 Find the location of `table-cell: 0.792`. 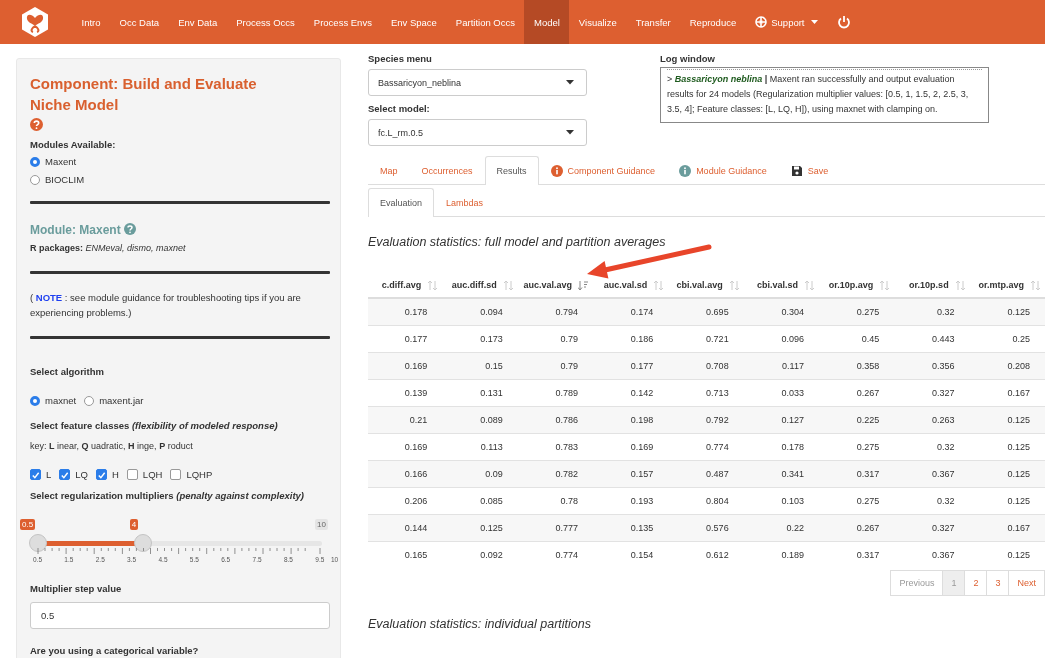

table-cell: 0.792 is located at coordinates (707, 420).